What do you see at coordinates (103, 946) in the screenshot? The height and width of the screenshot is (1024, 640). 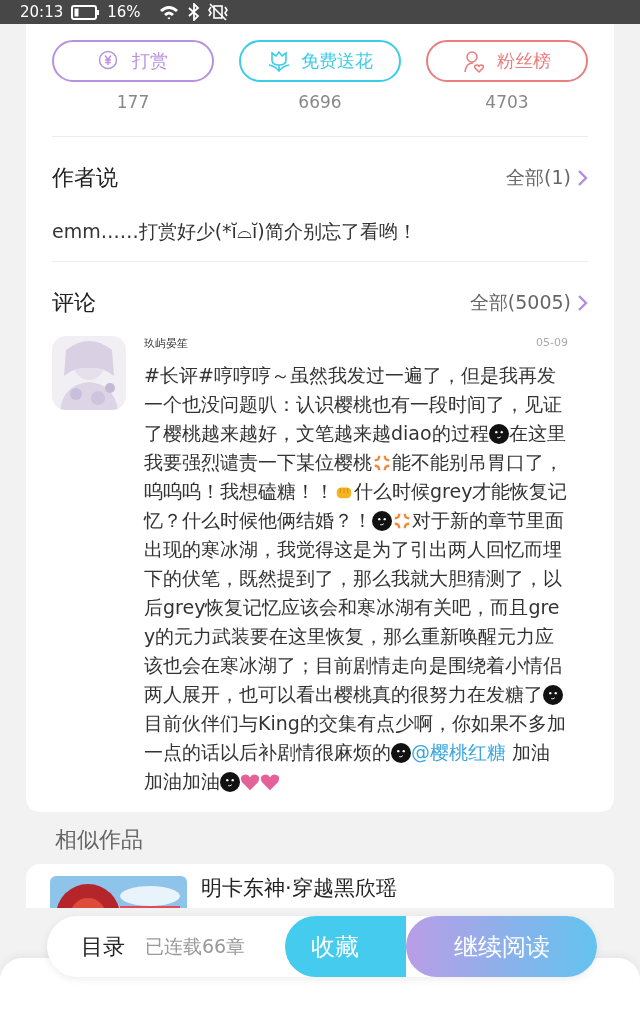 I see `catalog-button: 目录` at bounding box center [103, 946].